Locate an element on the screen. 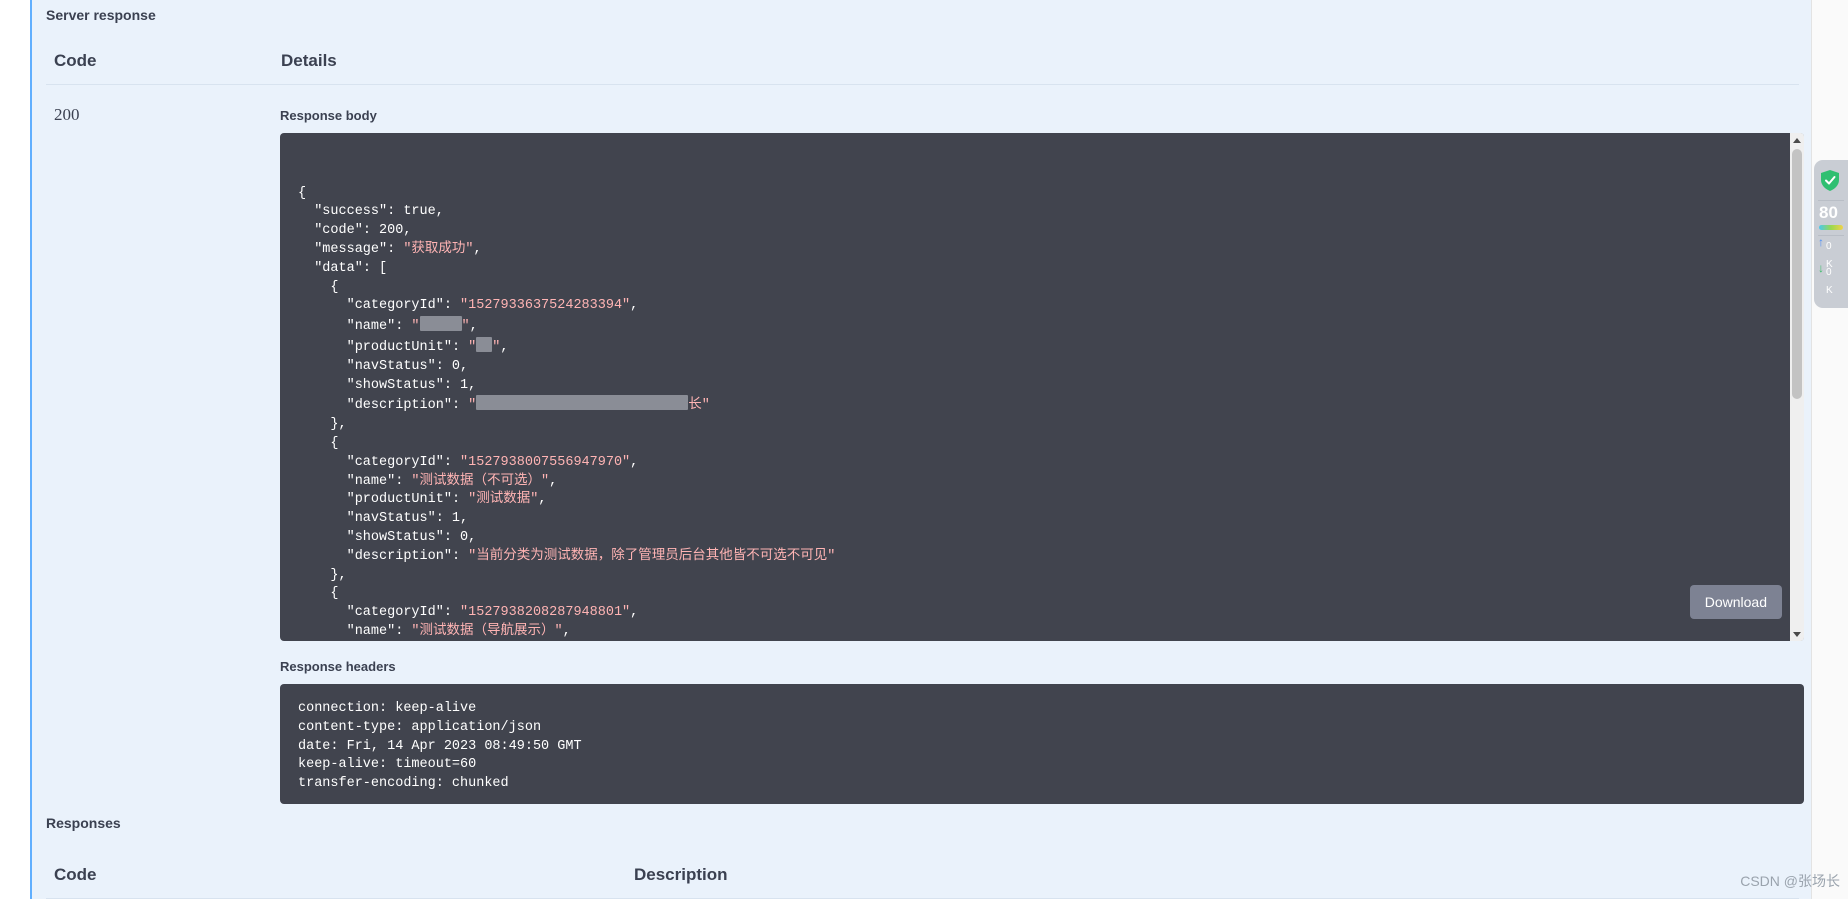  scroll-up-arrow-icon is located at coordinates (1797, 140).